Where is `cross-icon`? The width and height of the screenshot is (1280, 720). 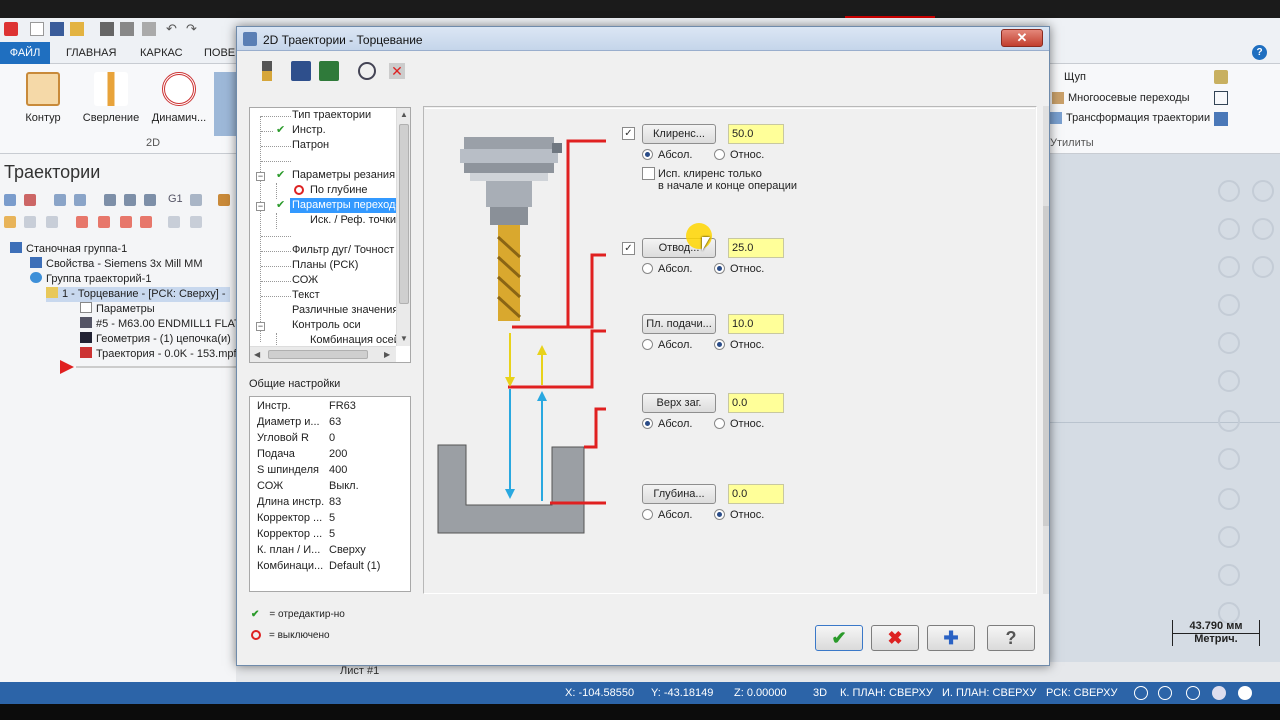
cross-icon is located at coordinates (1229, 229).